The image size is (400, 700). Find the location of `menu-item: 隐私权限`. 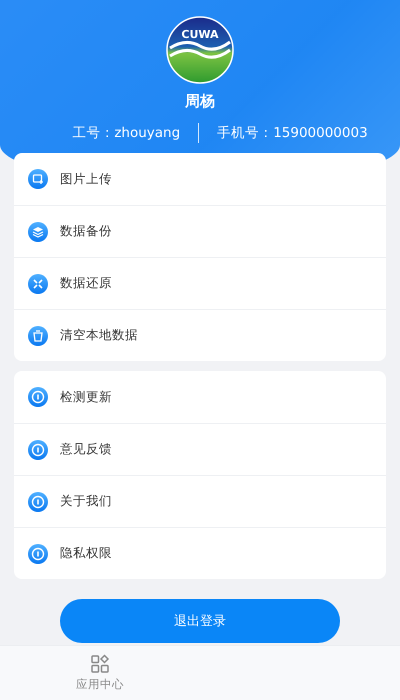

menu-item: 隐私权限 is located at coordinates (200, 553).